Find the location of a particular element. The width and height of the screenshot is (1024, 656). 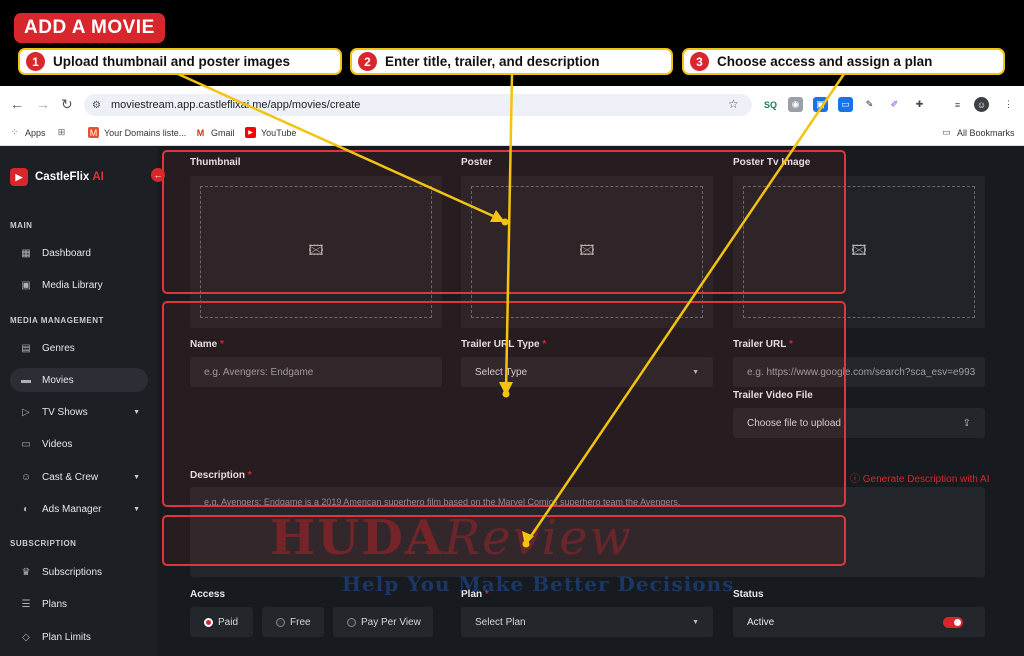

list-icon: ☰ is located at coordinates (26, 604).